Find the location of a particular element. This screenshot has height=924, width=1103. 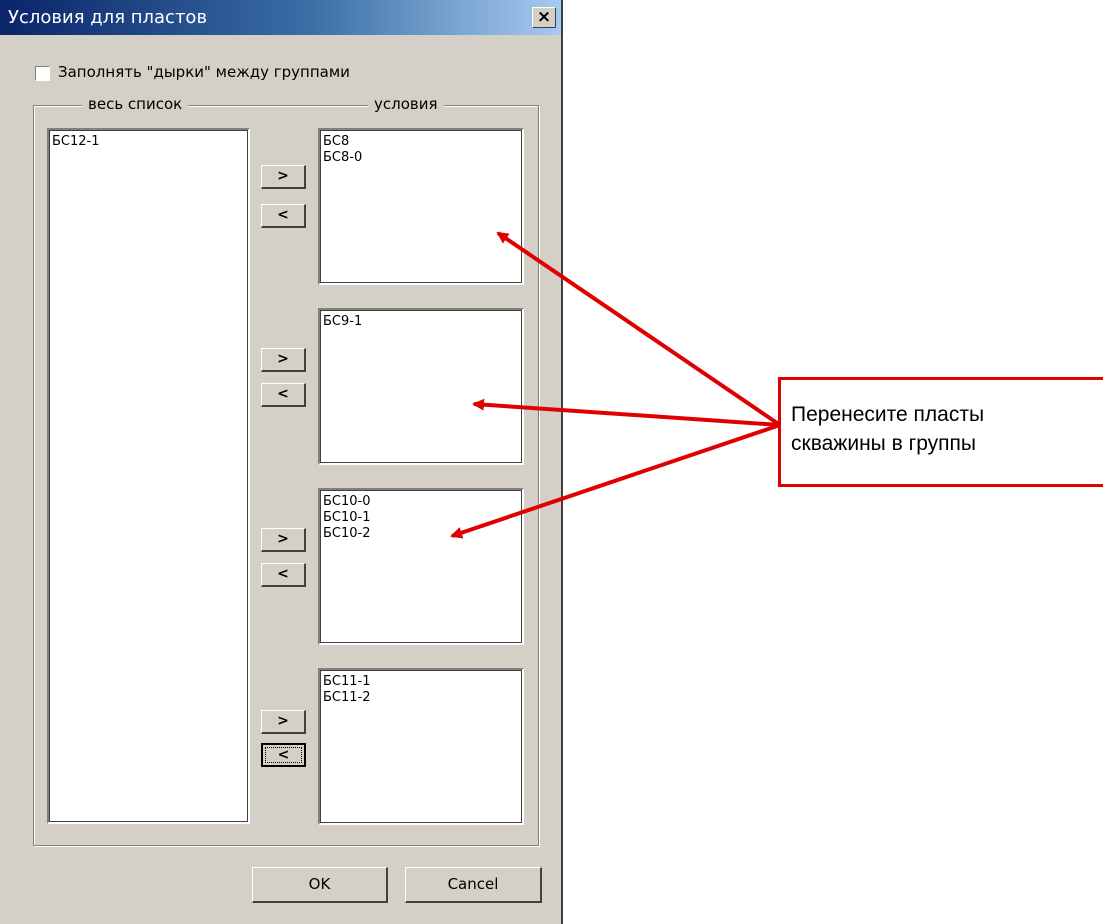

annotation-callout: Перенесите пласты скважины в группы is located at coordinates (940, 432).